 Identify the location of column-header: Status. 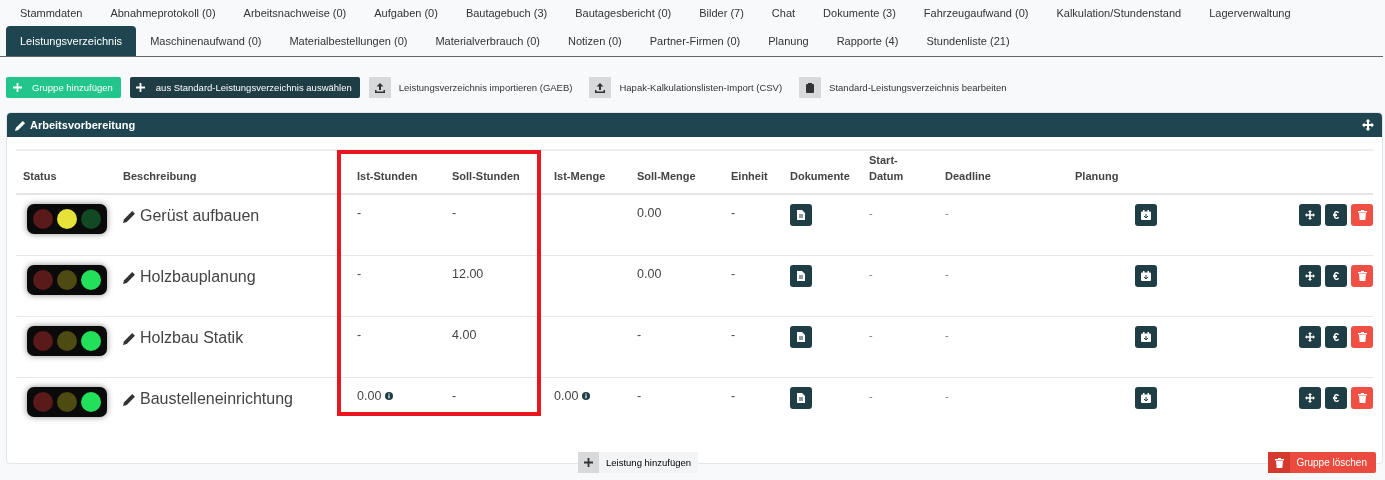
(40, 177).